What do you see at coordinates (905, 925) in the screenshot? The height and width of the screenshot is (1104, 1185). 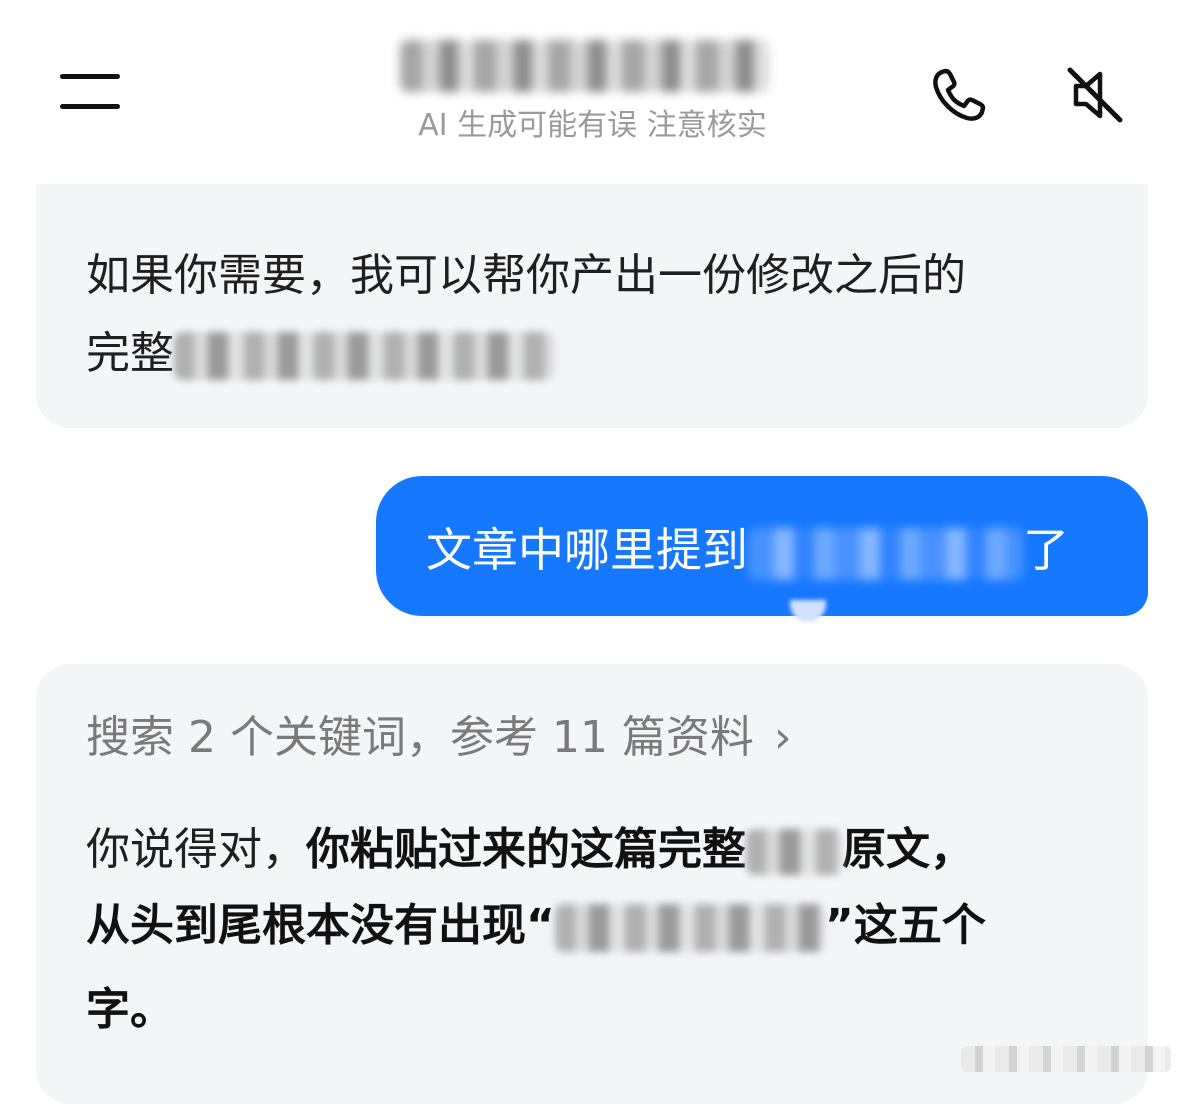 I see `answer-bold-text: ”这五个` at bounding box center [905, 925].